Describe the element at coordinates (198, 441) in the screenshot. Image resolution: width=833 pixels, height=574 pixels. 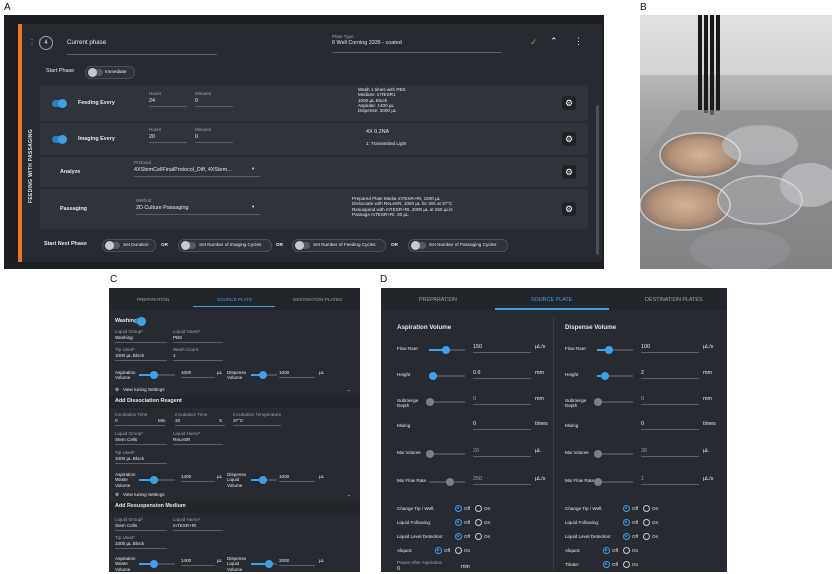
I see `liquid-name-select: ReLeSR` at that location.